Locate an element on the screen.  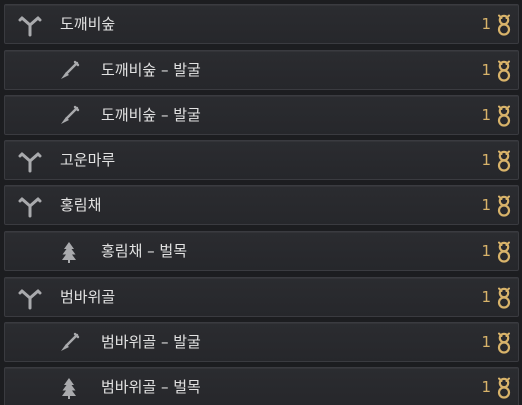
region-label: 범바위골 is located at coordinates (88, 297).